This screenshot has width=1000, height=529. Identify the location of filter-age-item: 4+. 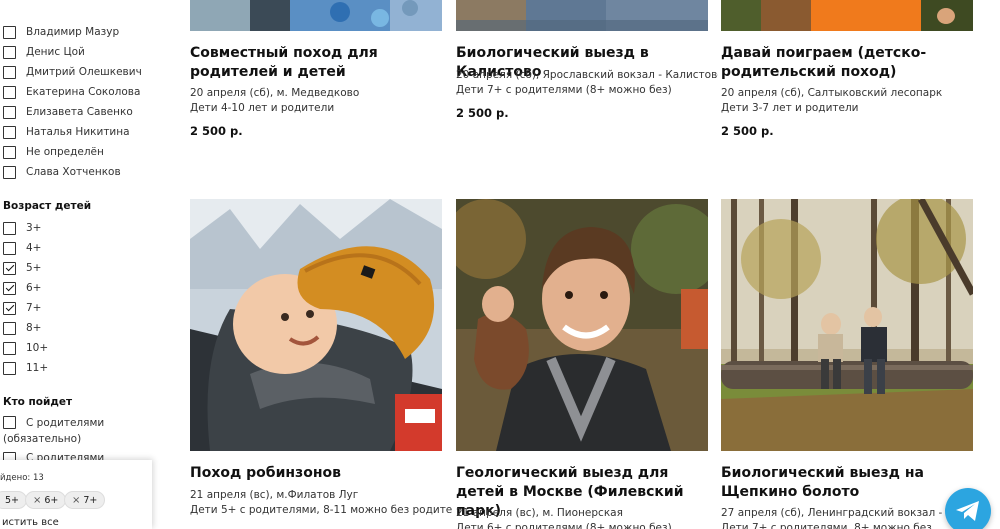
(22, 248).